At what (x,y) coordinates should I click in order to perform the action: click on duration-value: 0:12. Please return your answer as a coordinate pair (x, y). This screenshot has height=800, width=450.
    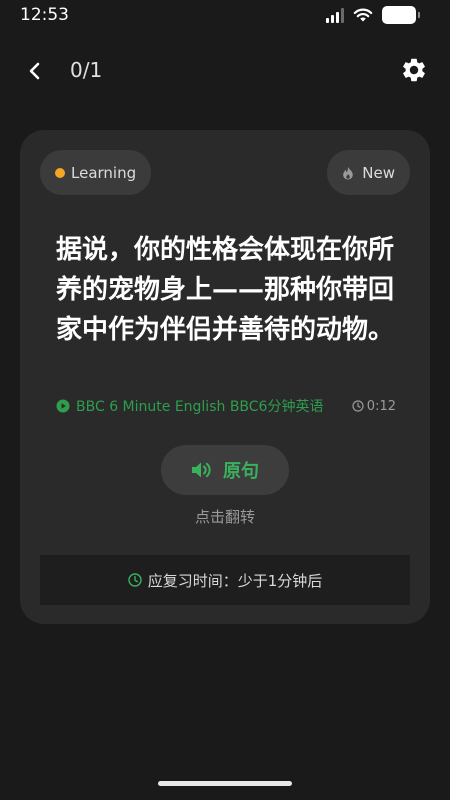
    Looking at the image, I should click on (381, 406).